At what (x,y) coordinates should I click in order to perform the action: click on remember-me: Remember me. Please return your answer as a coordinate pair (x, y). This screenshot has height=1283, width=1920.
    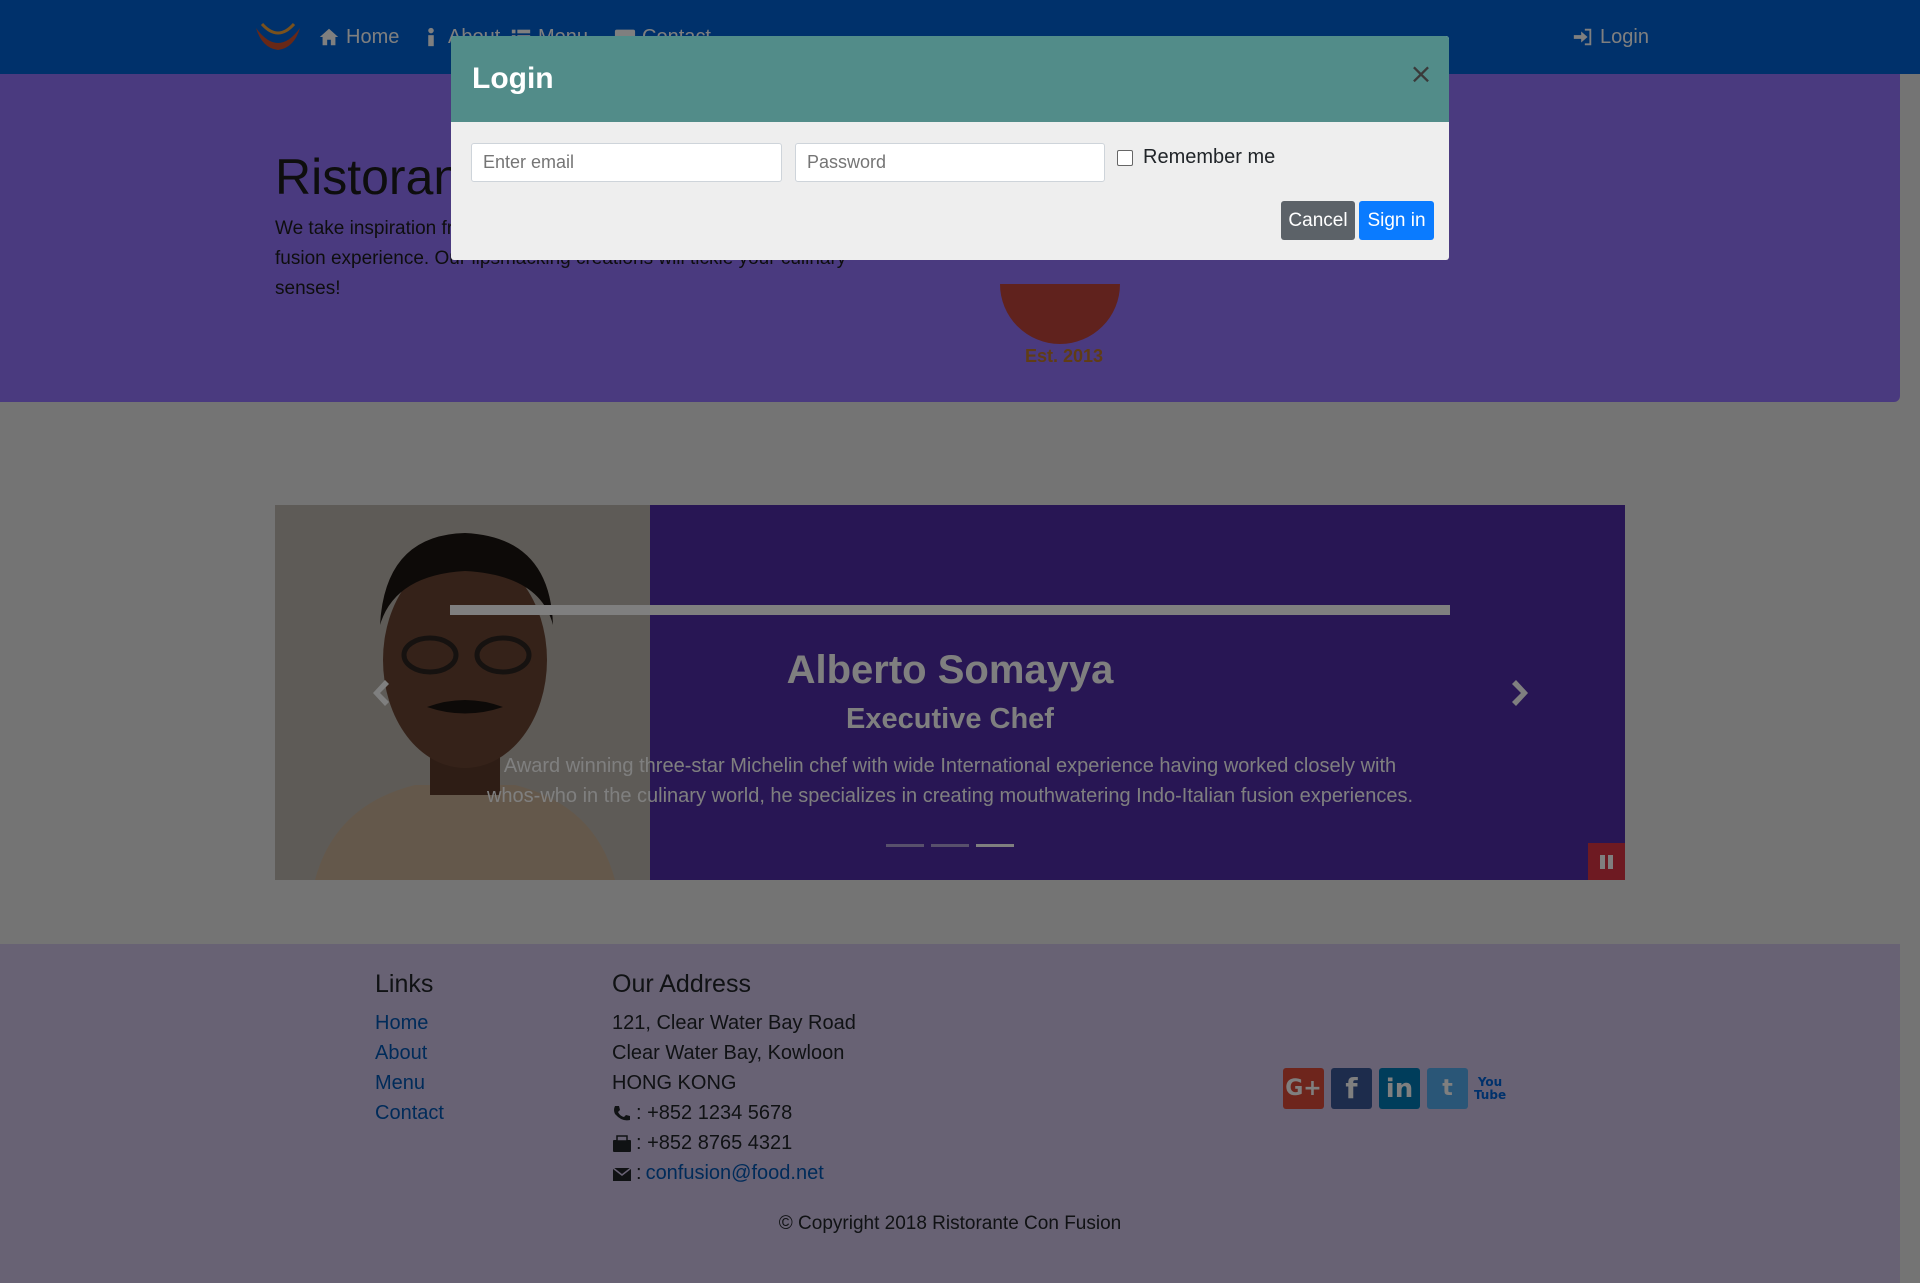
    Looking at the image, I should click on (1196, 157).